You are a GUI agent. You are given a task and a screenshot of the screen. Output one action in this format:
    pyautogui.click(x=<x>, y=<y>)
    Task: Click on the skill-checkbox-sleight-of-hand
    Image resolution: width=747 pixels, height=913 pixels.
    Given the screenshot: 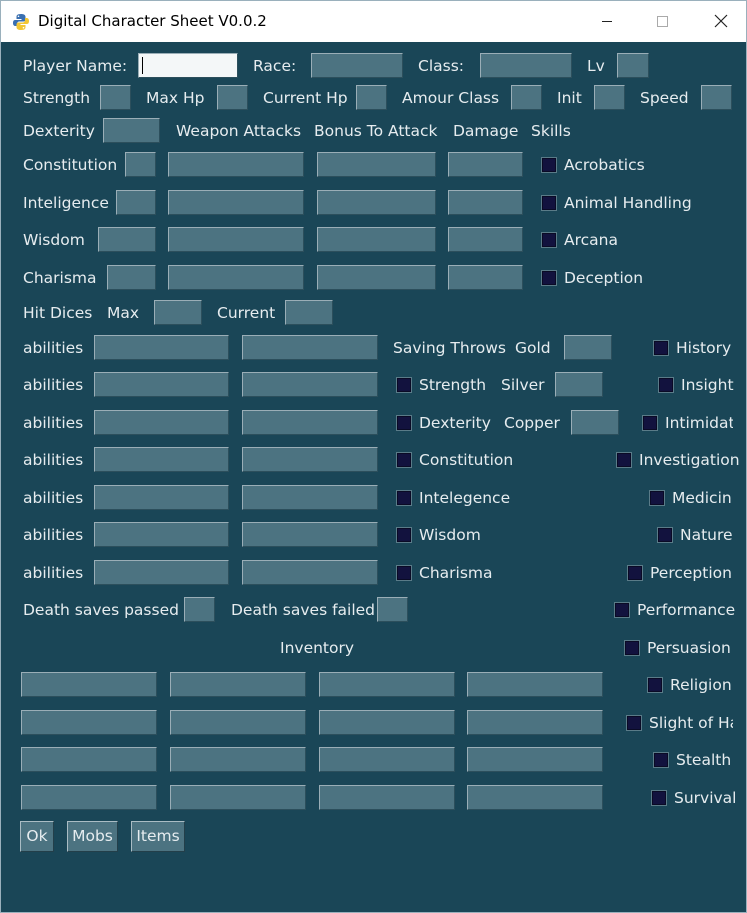 What is the action you would take?
    pyautogui.click(x=634, y=723)
    